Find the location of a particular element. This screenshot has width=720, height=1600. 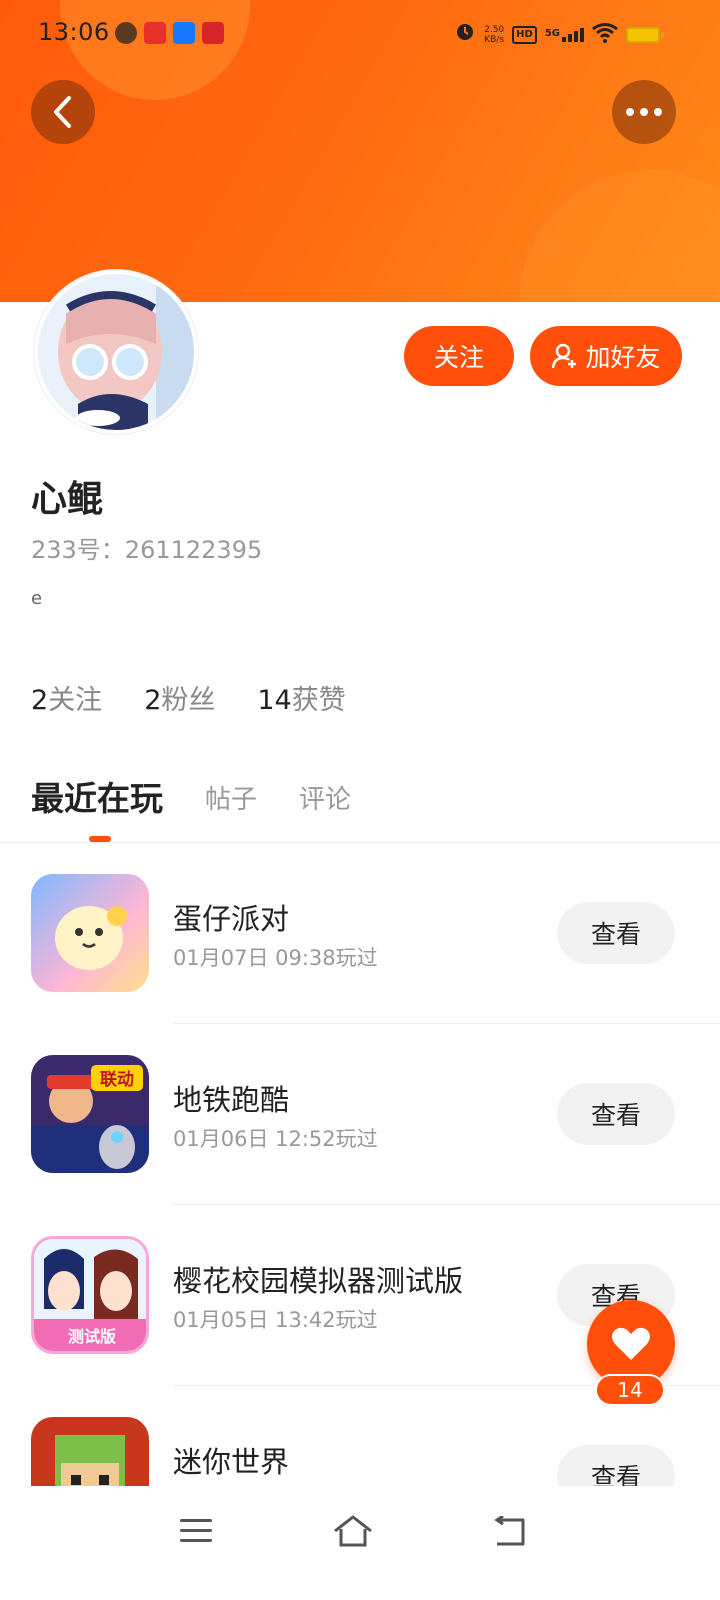

wifi-icon is located at coordinates (605, 34).